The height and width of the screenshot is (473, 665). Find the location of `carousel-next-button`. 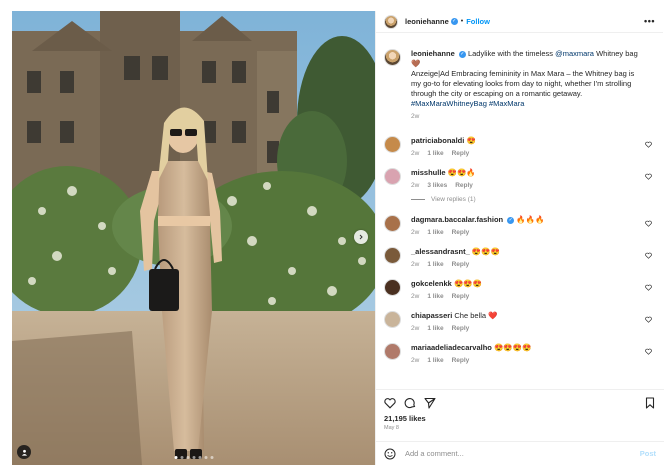

carousel-next-button is located at coordinates (361, 237).